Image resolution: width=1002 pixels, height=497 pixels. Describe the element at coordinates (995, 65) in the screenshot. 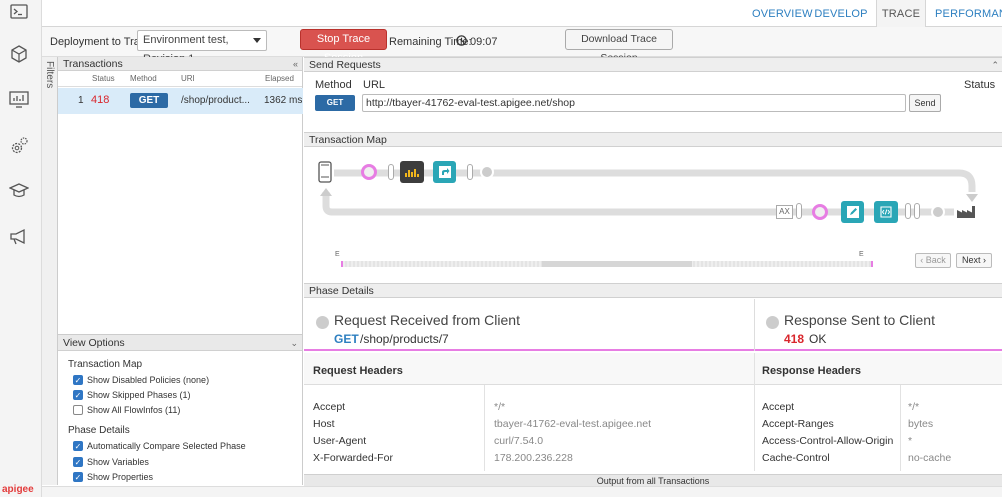

I see `collapse-up-icon: ⌃` at that location.